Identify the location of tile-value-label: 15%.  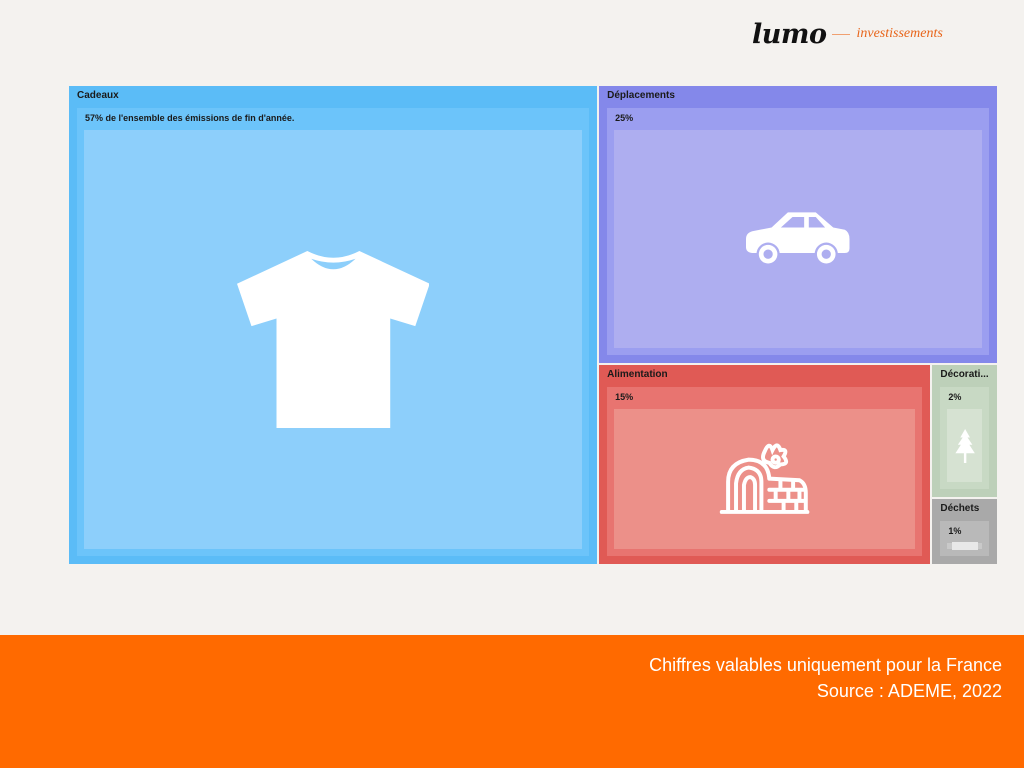
(624, 397).